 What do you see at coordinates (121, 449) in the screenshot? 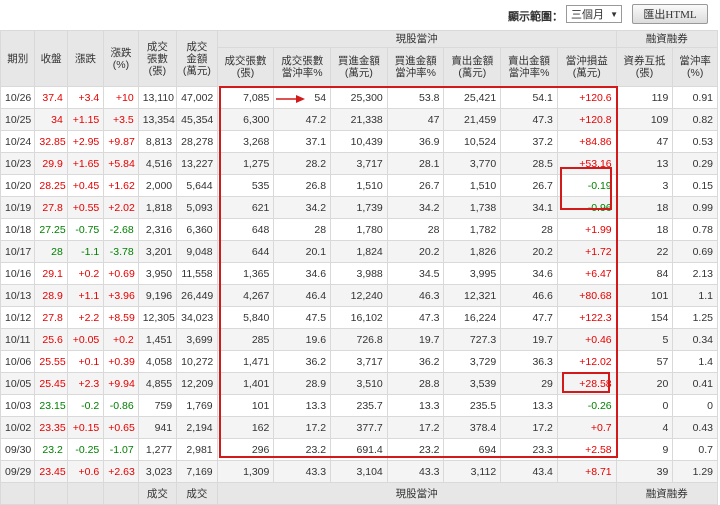
I see `cell-change-pct: -1.07` at bounding box center [121, 449].